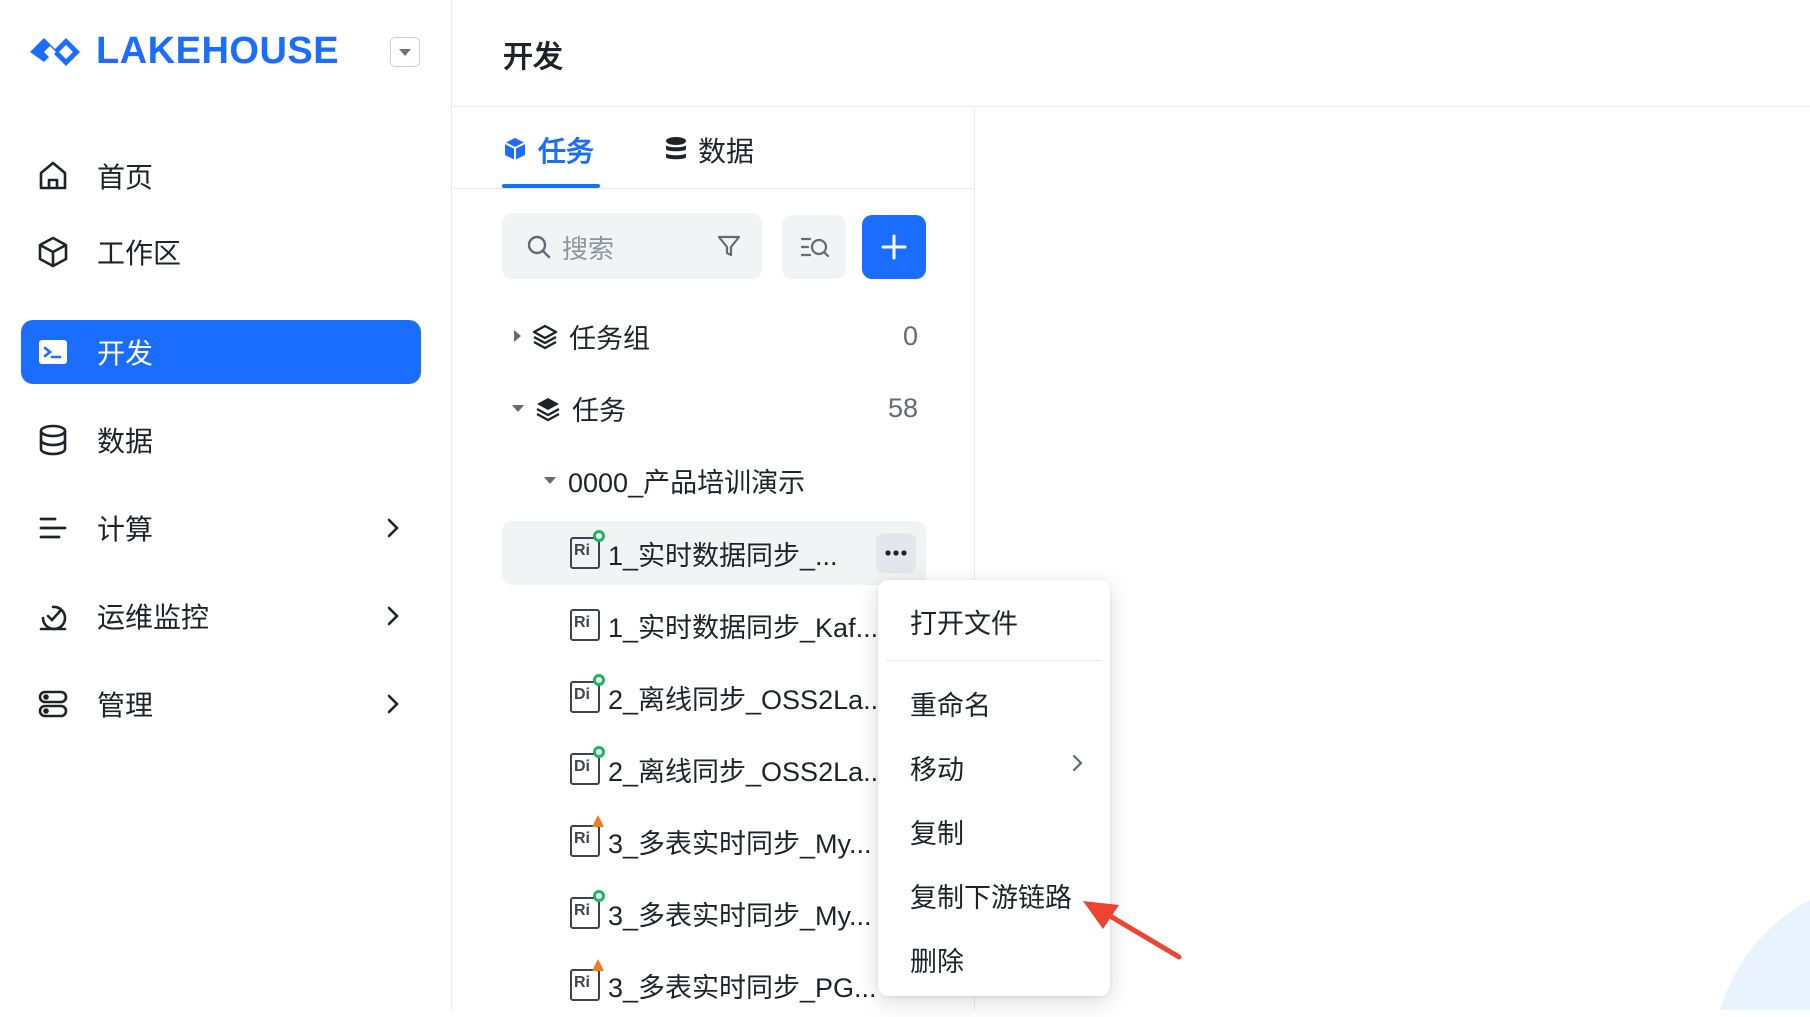 Image resolution: width=1810 pixels, height=1017 pixels. Describe the element at coordinates (714, 408) in the screenshot. I see `tree-node-tasks: 任务 58` at that location.